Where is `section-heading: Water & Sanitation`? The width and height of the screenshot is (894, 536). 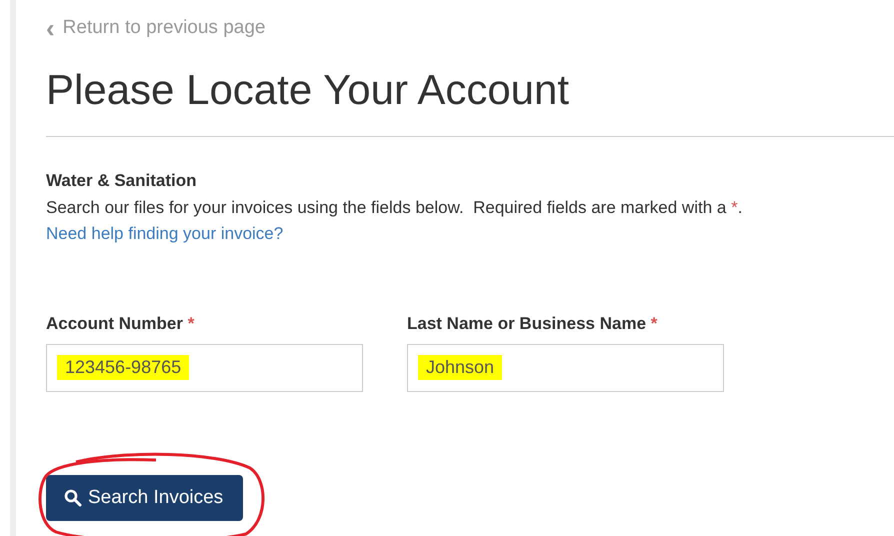
section-heading: Water & Sanitation is located at coordinates (122, 180).